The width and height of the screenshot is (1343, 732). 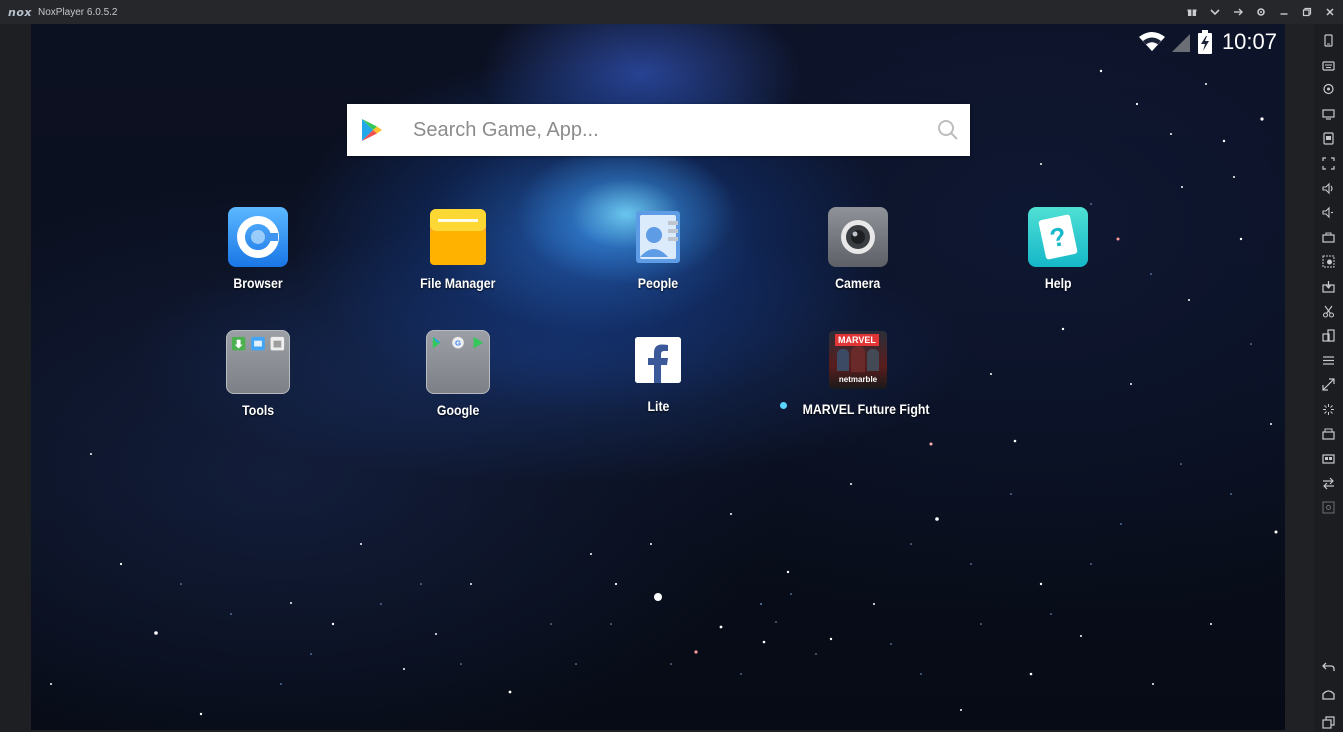 I want to click on pin-icon, so click(x=1237, y=12).